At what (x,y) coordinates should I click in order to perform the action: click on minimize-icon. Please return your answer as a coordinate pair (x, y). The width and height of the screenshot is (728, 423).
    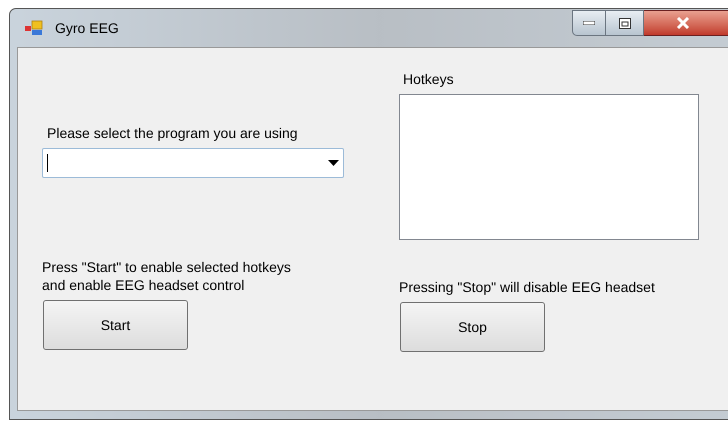
    Looking at the image, I should click on (589, 23).